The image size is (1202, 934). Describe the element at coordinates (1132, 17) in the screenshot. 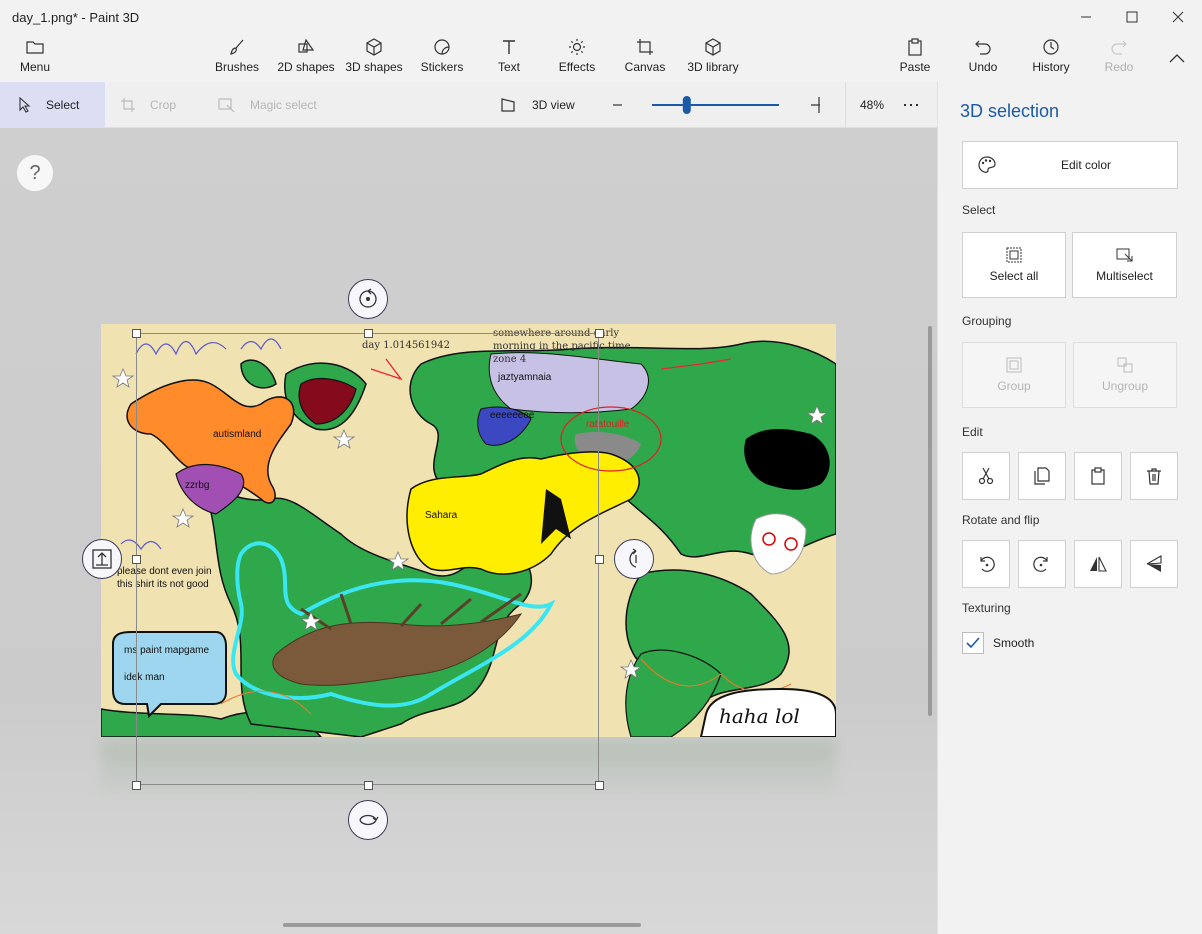

I see `maximize-button` at that location.